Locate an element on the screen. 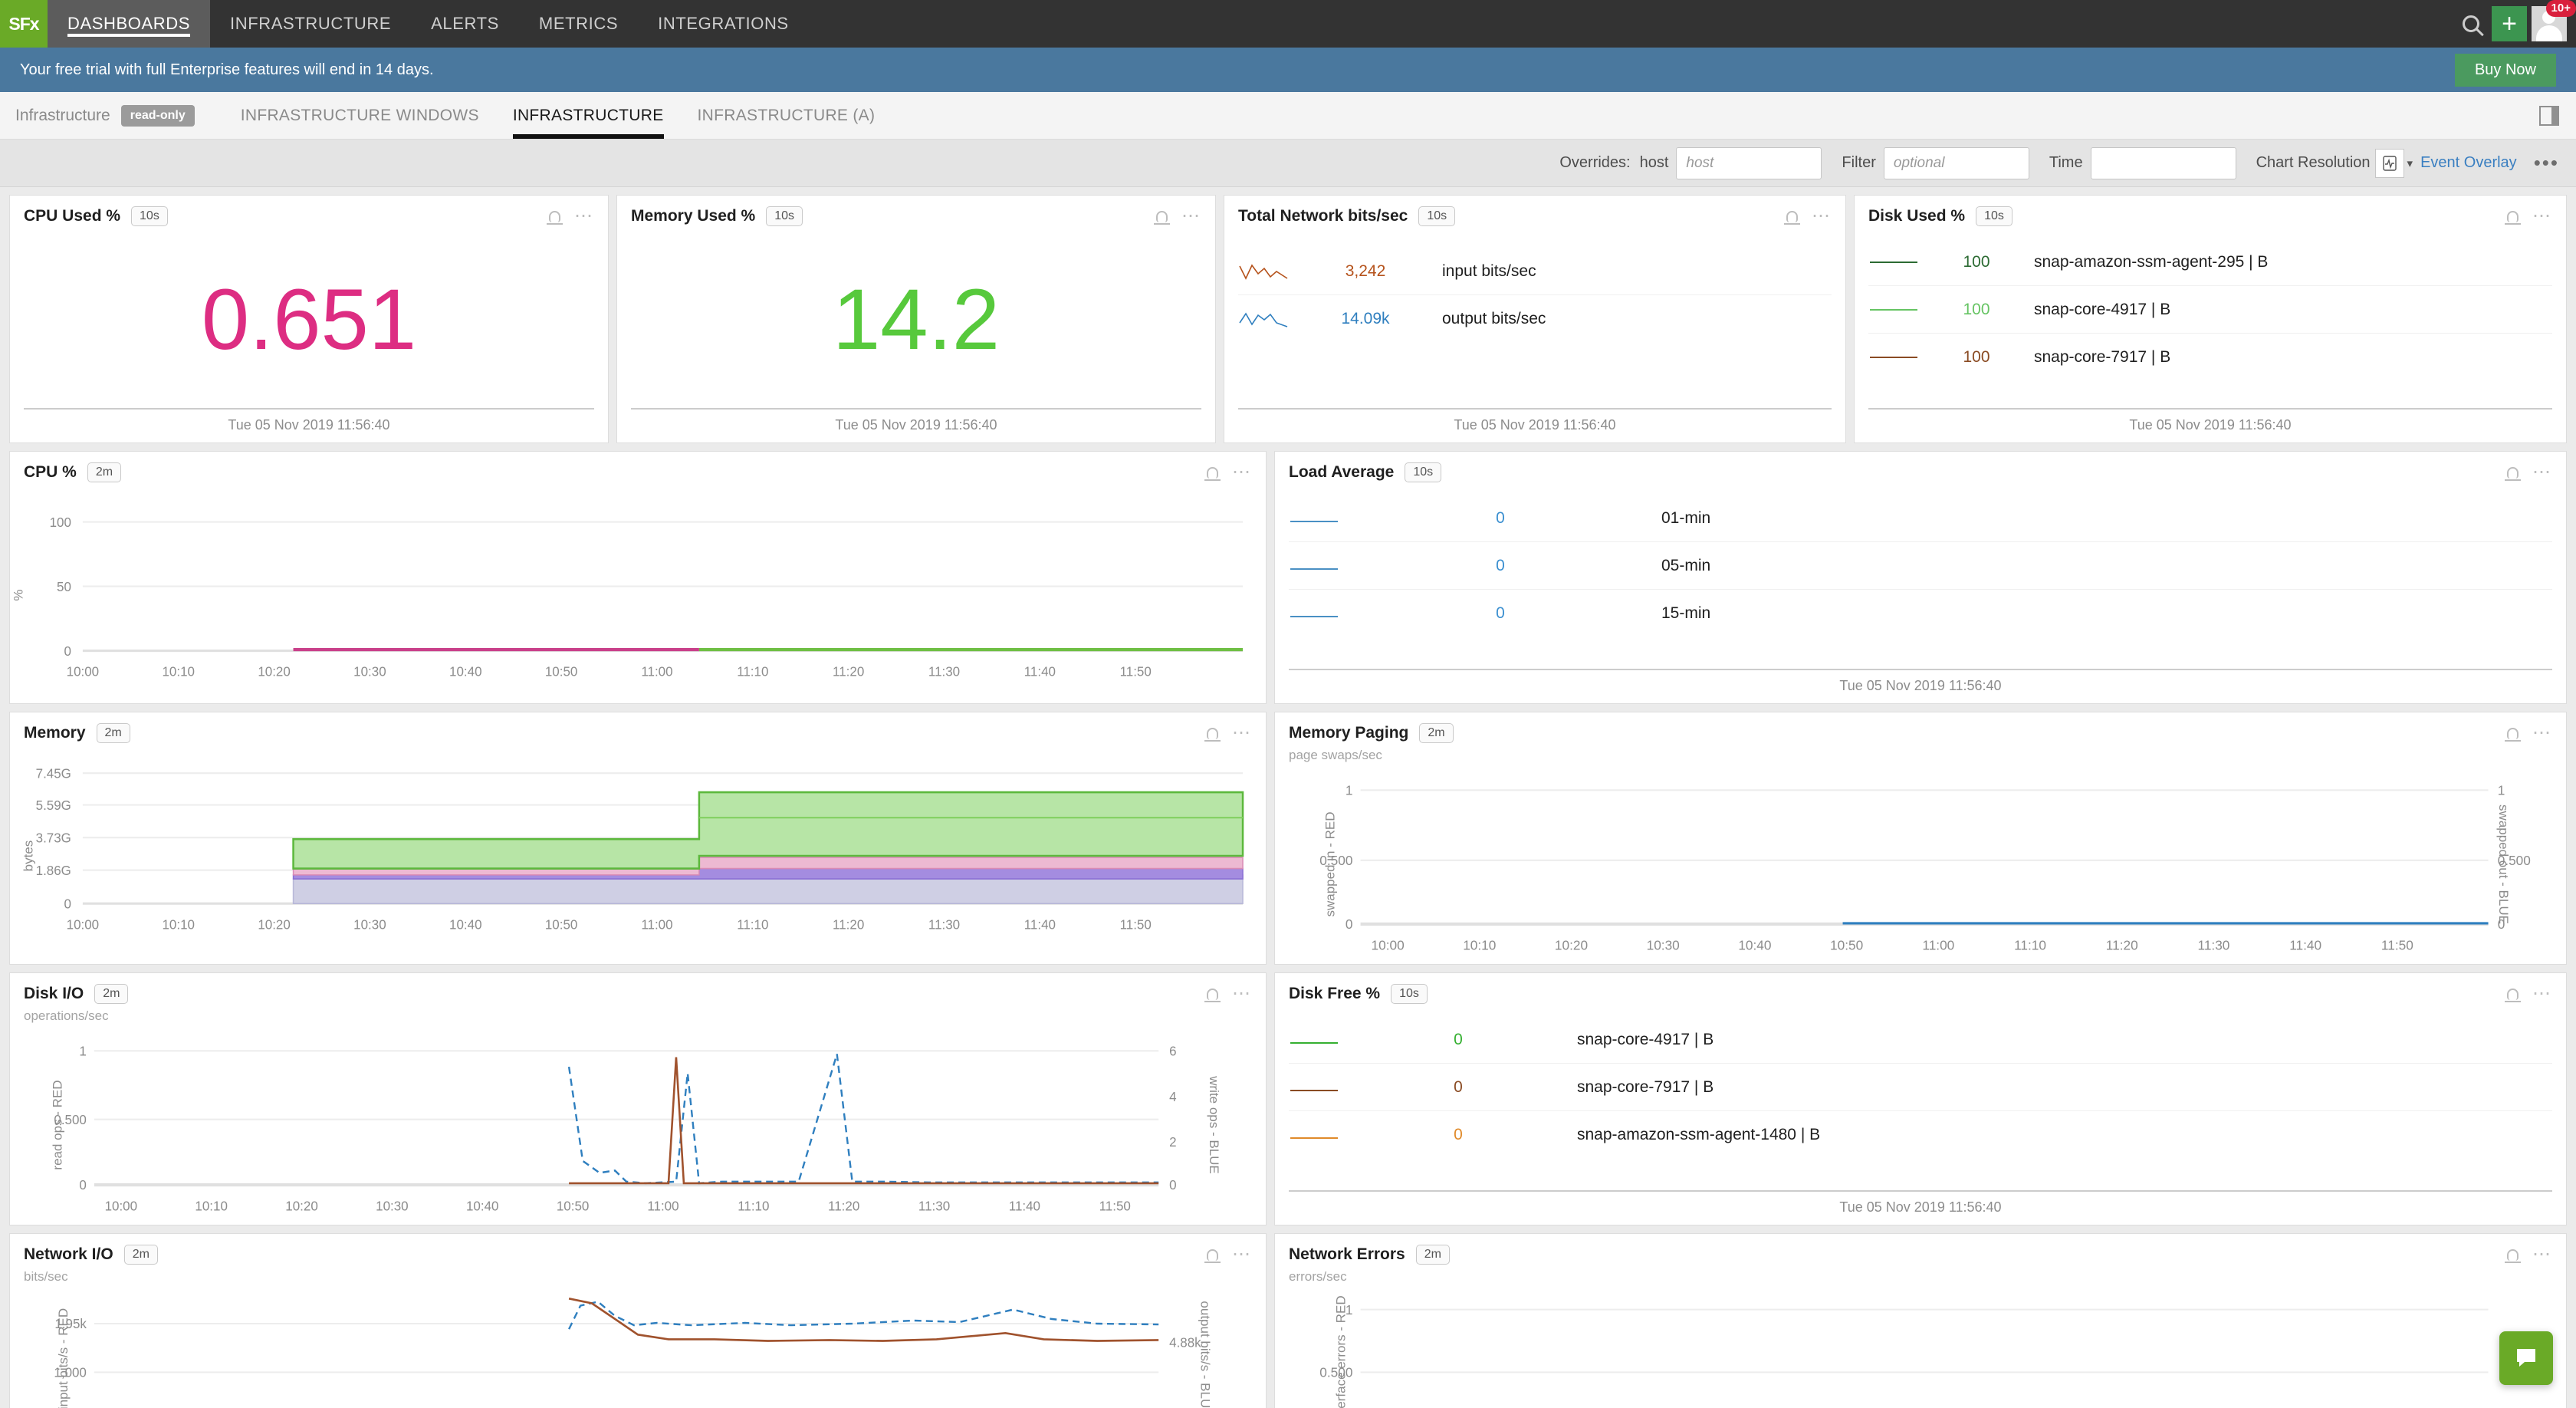  chart-resolution-label: Chart Resolution is located at coordinates (2313, 162).